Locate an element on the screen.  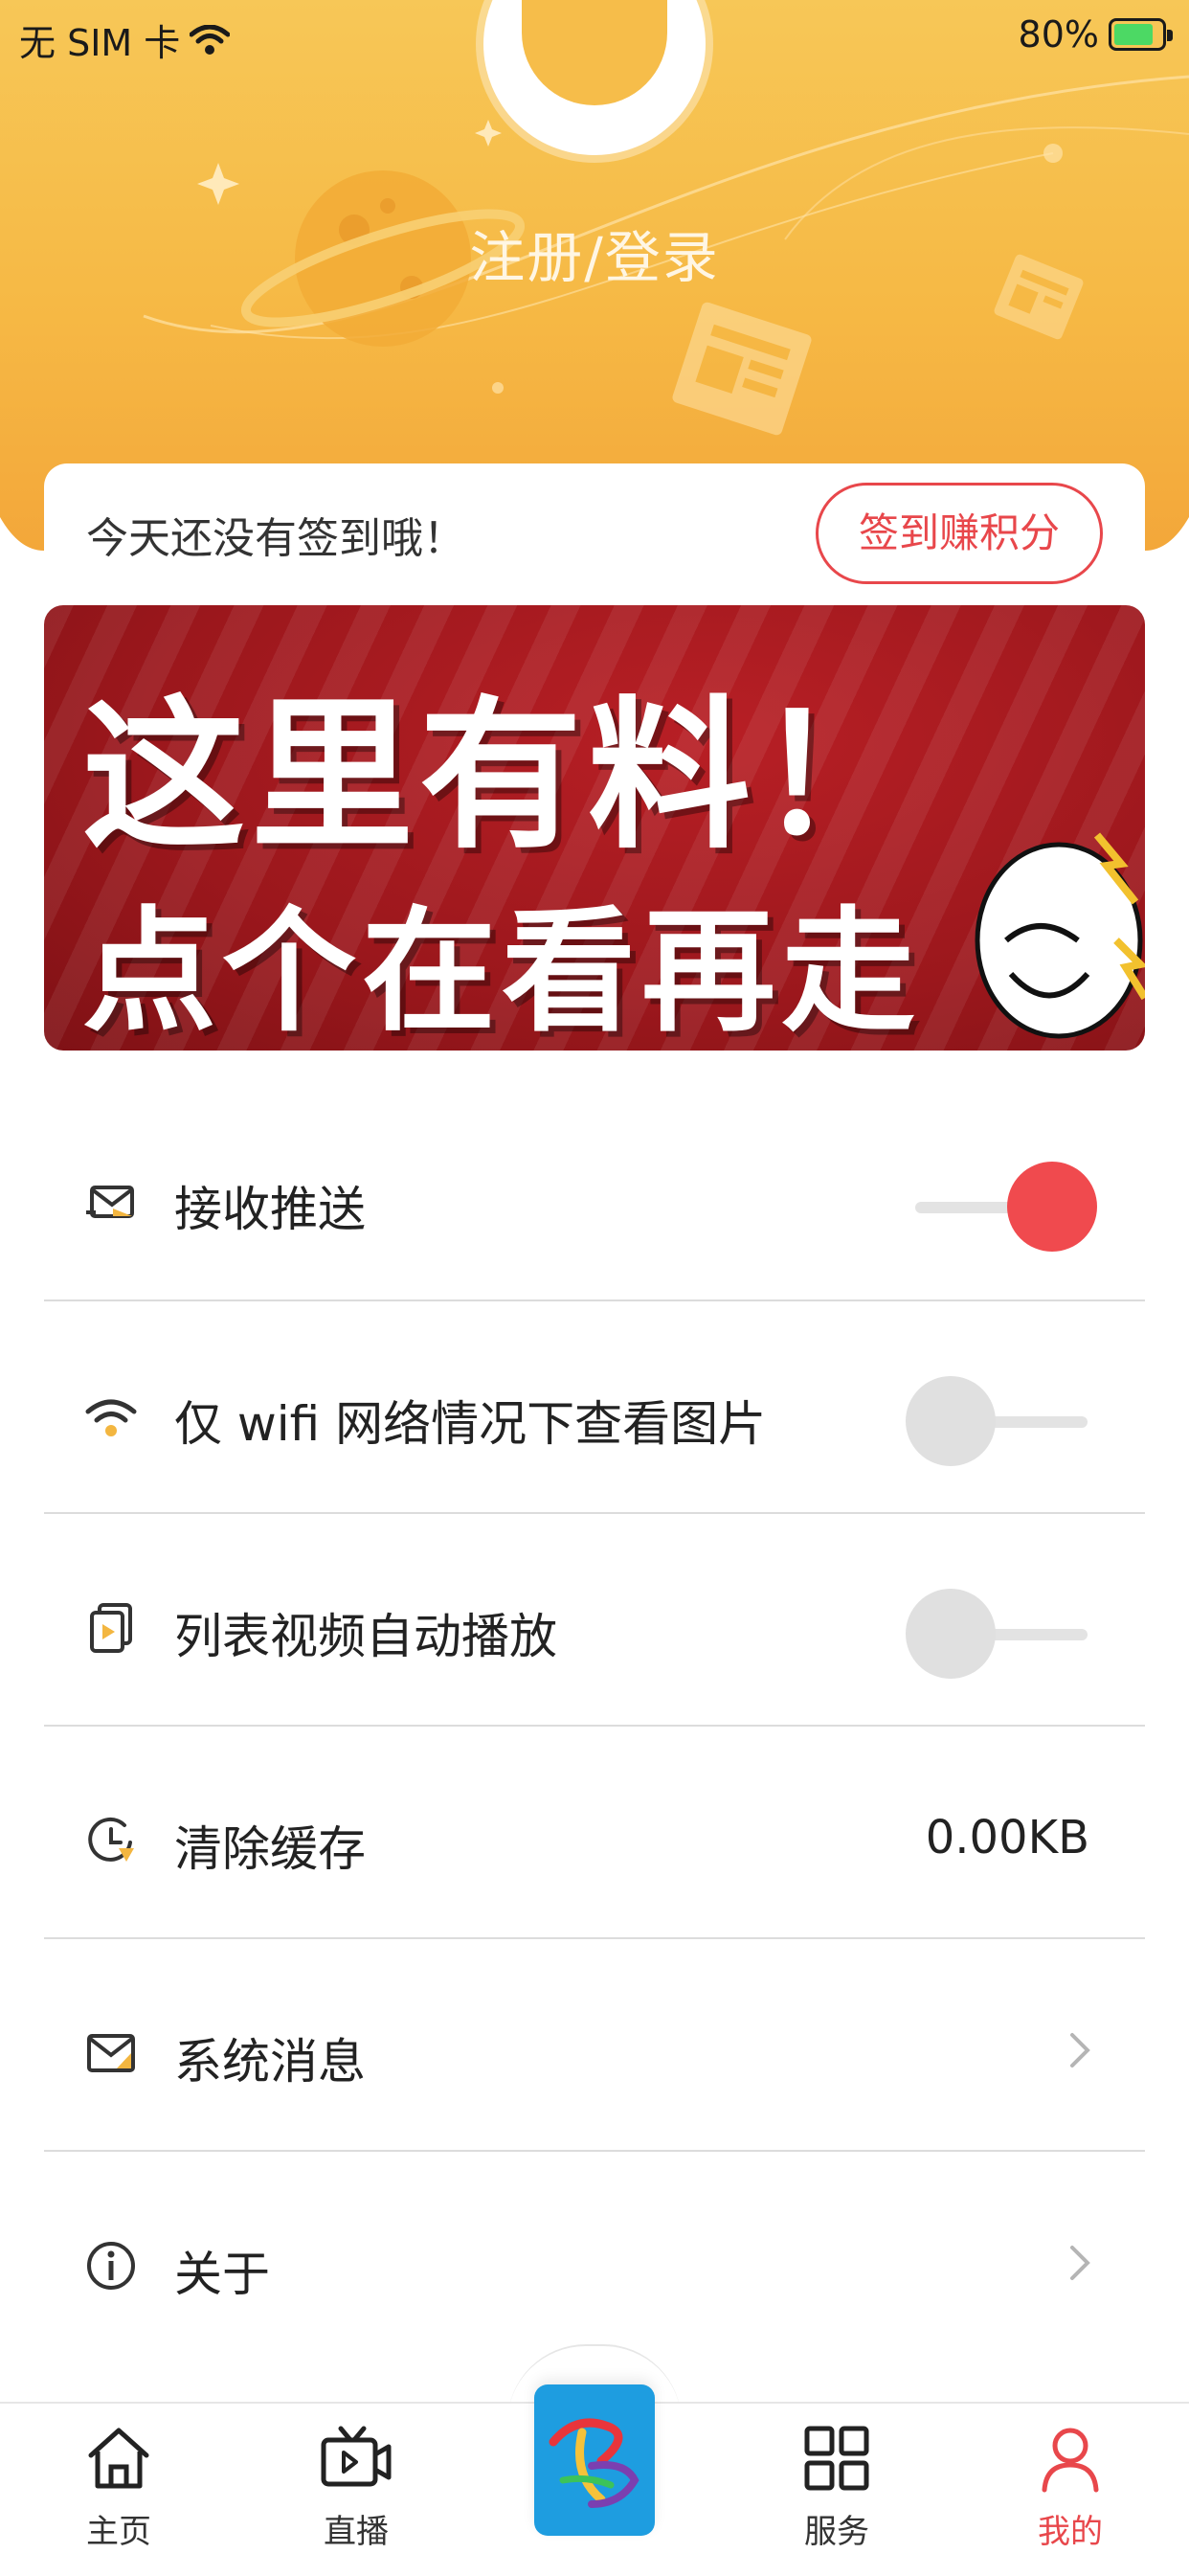
cache-size-value: 0.00KB is located at coordinates (1007, 1837).